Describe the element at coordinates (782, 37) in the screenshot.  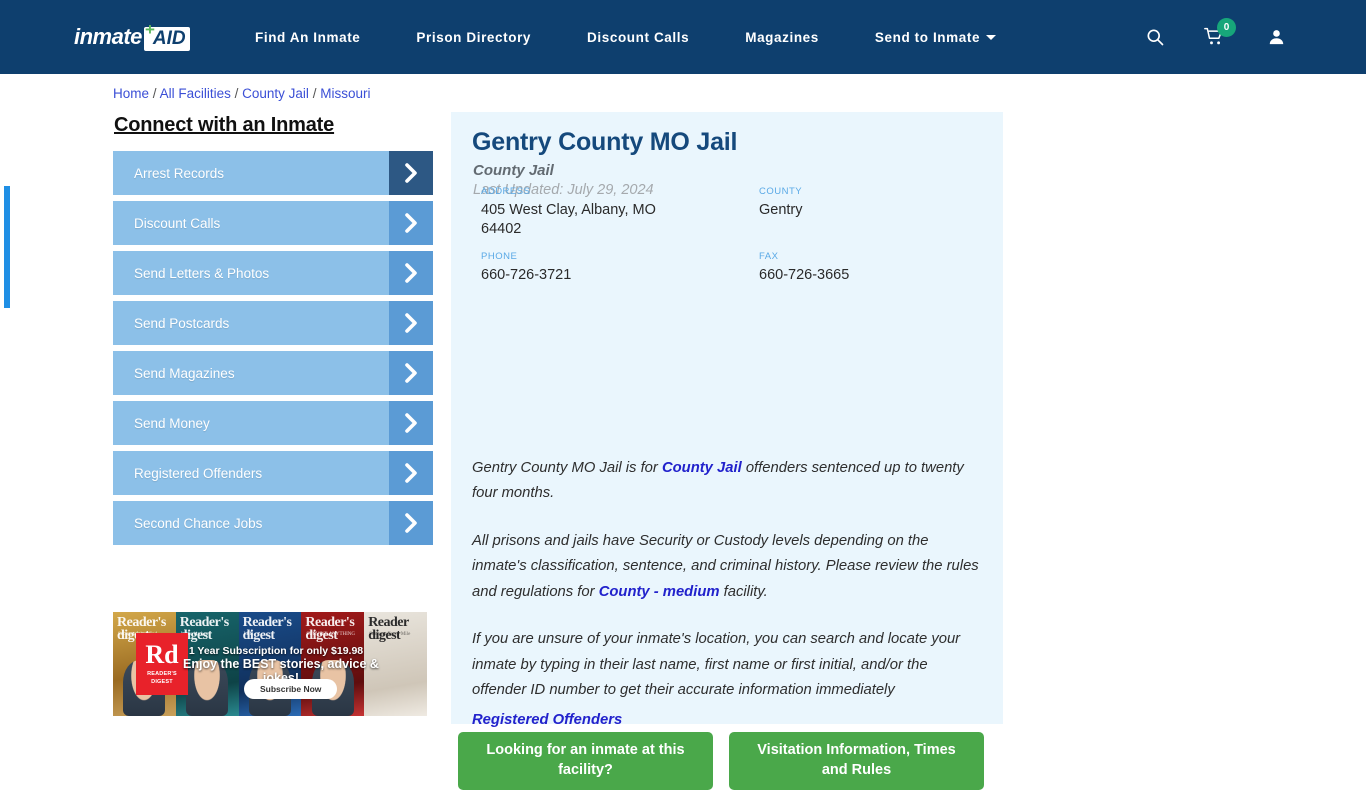
I see `nav-item-magazines: Magazines` at that location.